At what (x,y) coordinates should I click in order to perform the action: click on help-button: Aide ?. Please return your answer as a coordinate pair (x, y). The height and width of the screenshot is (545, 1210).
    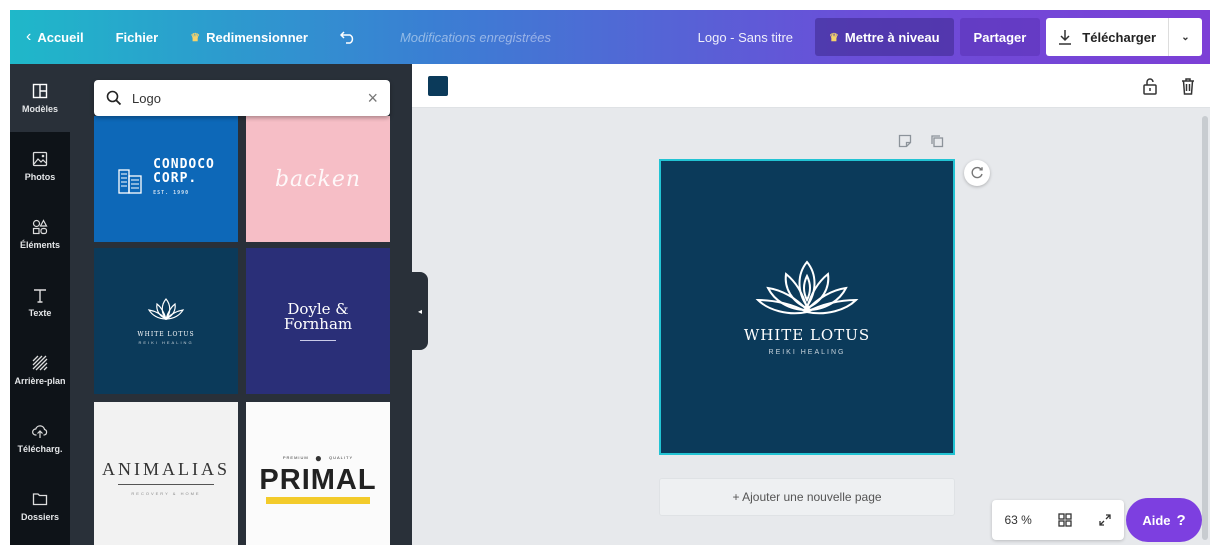
    Looking at the image, I should click on (1164, 520).